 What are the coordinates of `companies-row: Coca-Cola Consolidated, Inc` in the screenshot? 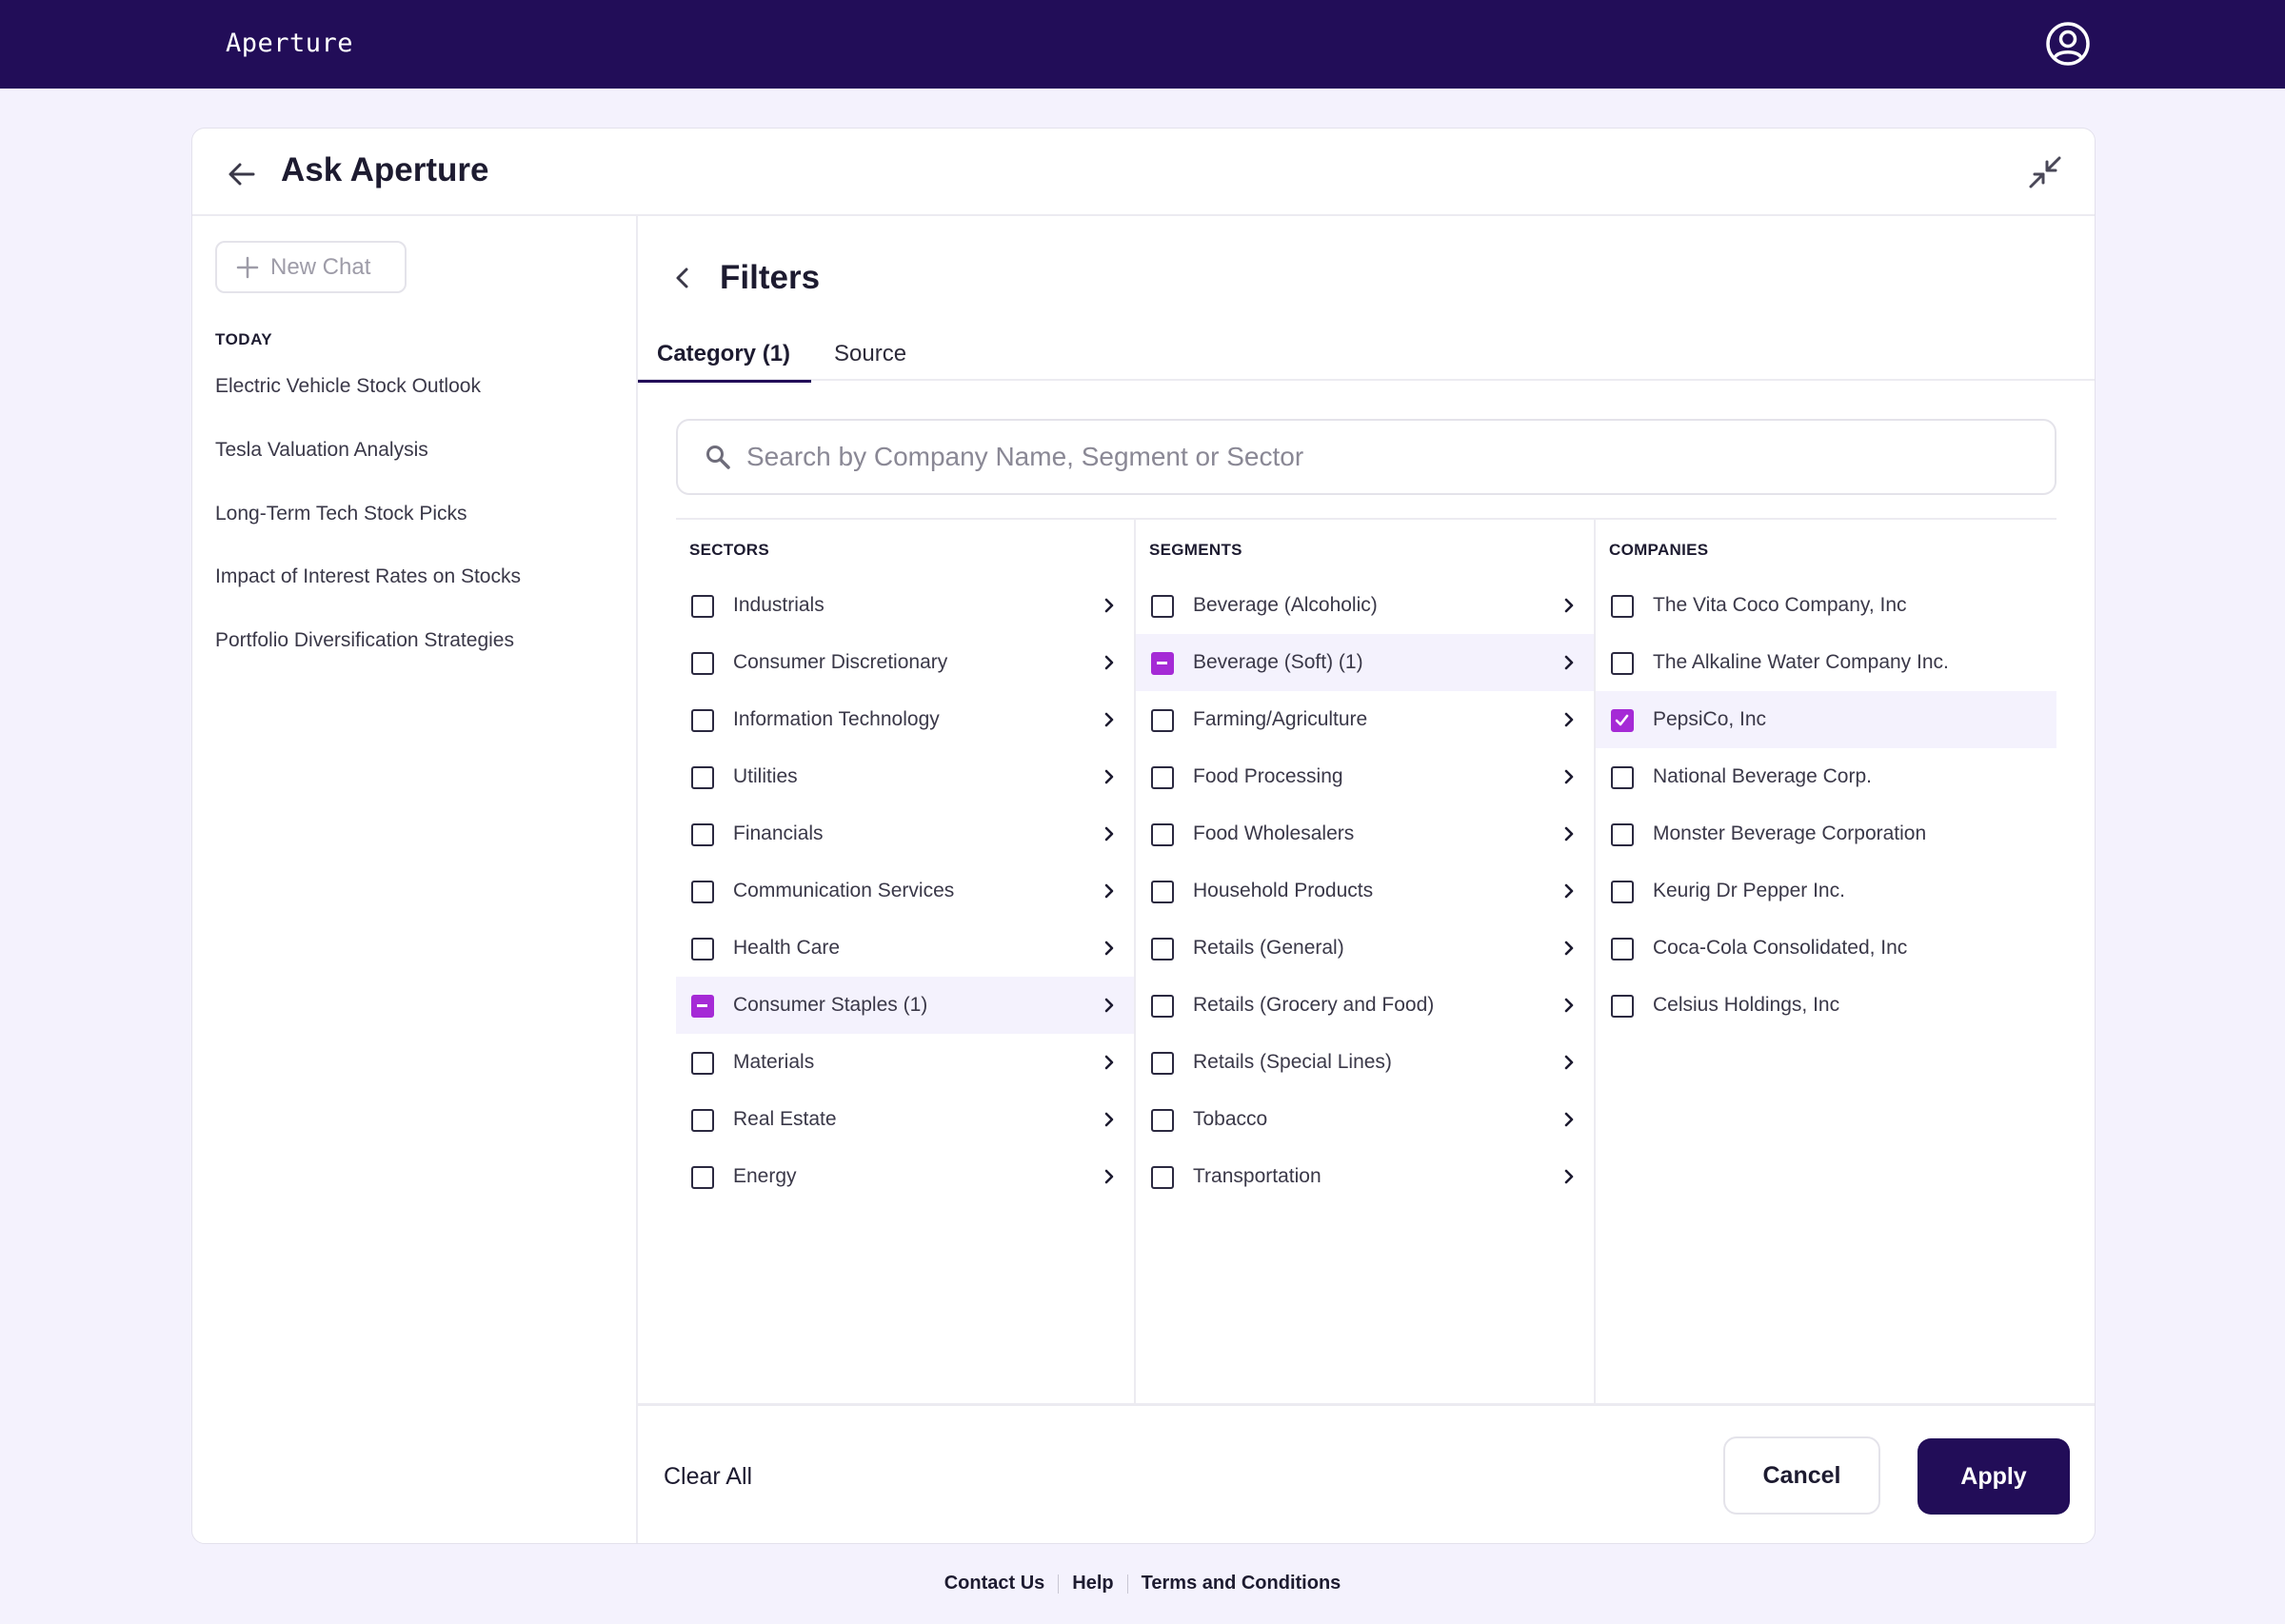 It's located at (1826, 948).